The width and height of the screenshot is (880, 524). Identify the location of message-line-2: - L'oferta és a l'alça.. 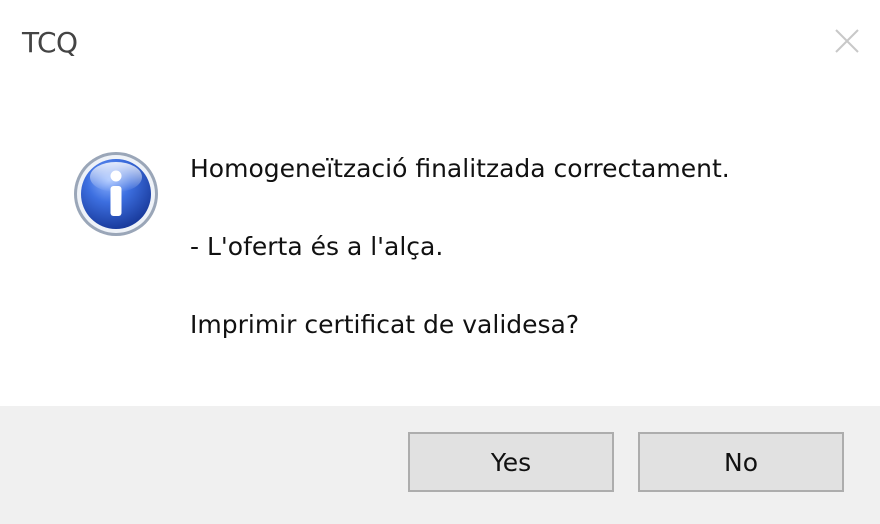
(317, 246).